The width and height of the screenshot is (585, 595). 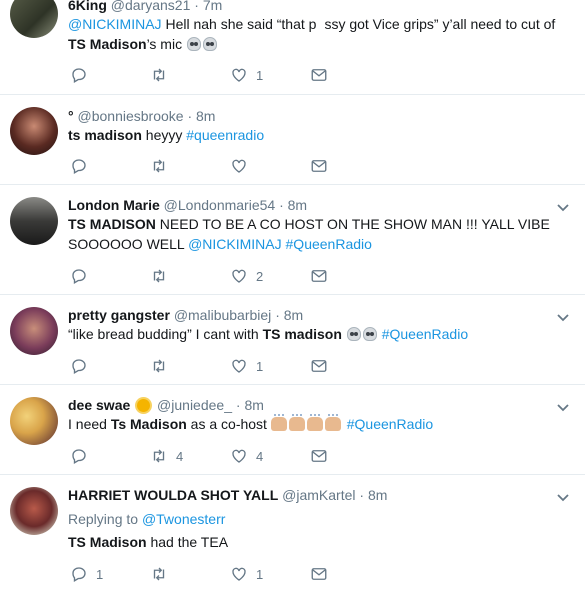 What do you see at coordinates (107, 542) in the screenshot?
I see `highlighted-term: TS Madison` at bounding box center [107, 542].